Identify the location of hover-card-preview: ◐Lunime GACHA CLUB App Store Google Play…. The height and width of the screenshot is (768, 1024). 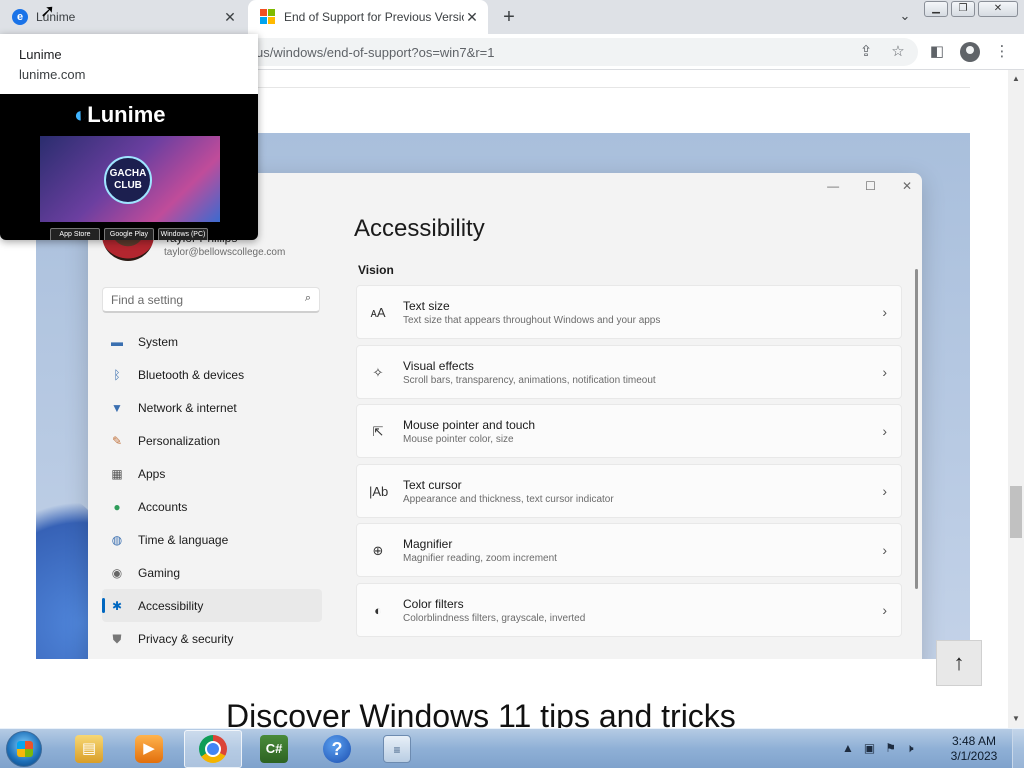
(129, 167).